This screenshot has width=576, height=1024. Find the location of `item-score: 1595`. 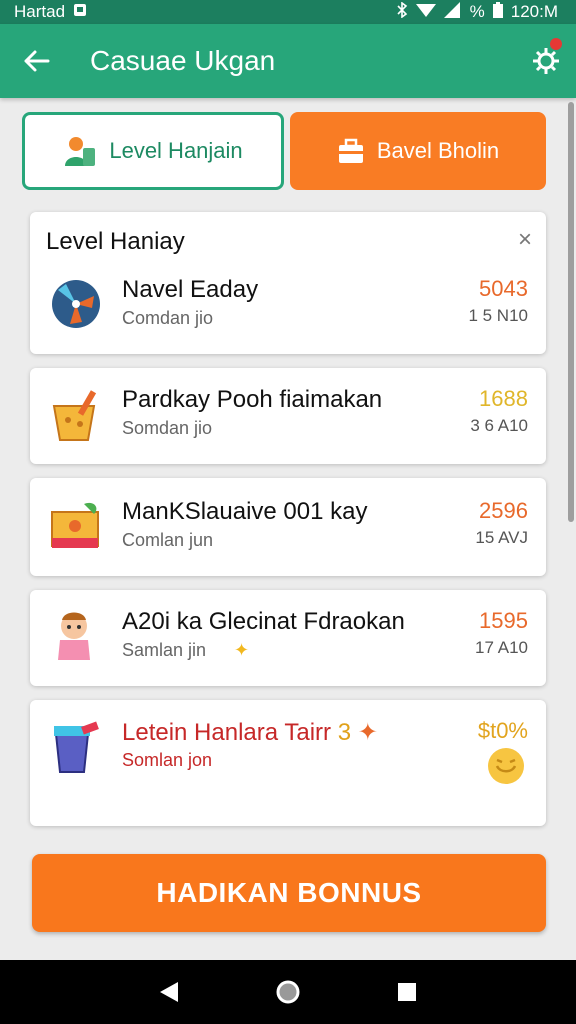

item-score: 1595 is located at coordinates (503, 620).